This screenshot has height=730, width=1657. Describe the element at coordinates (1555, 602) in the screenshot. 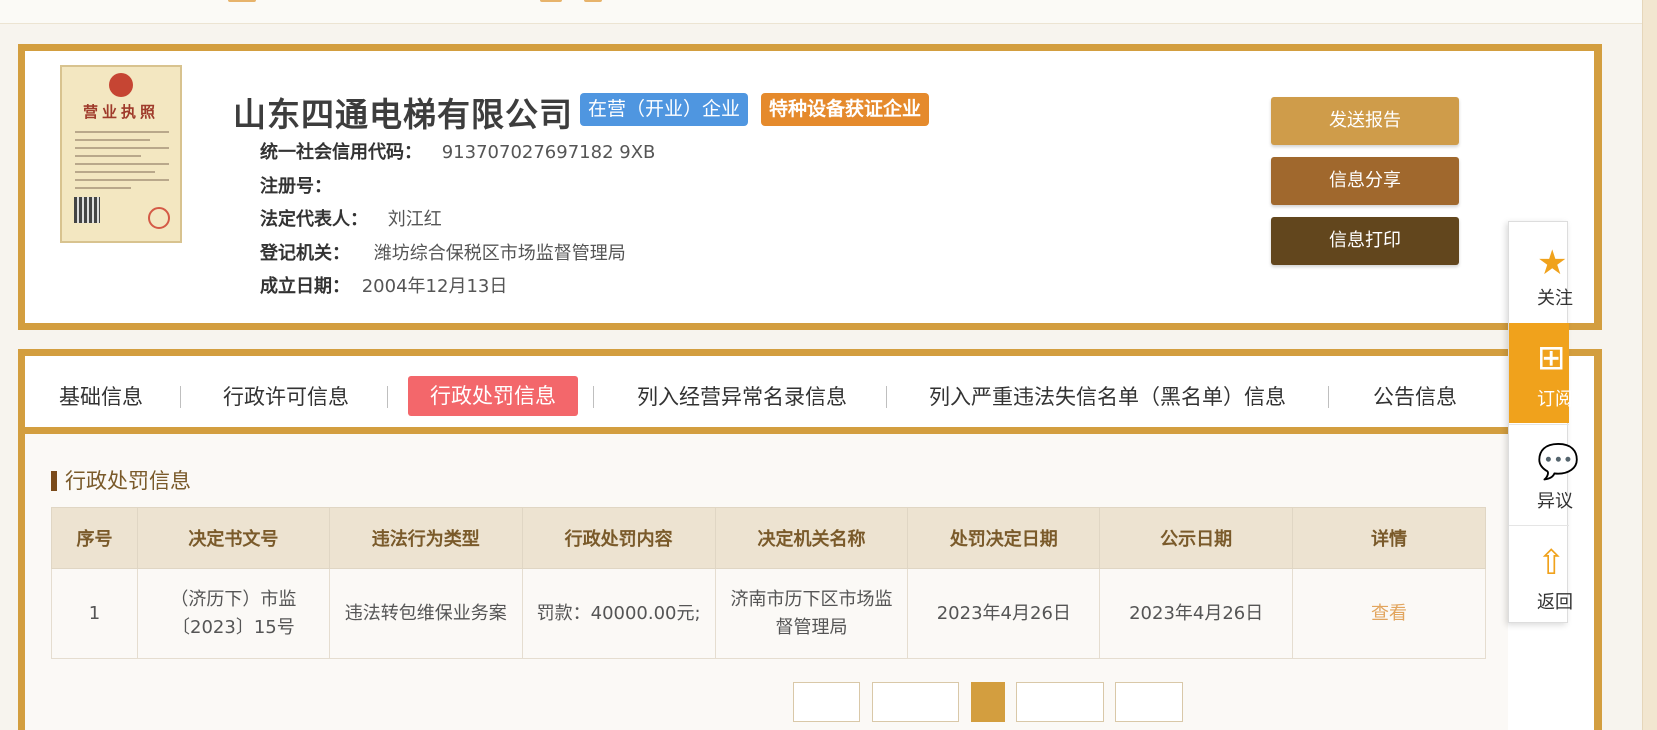

I see `back-to-top-label: 返回` at that location.